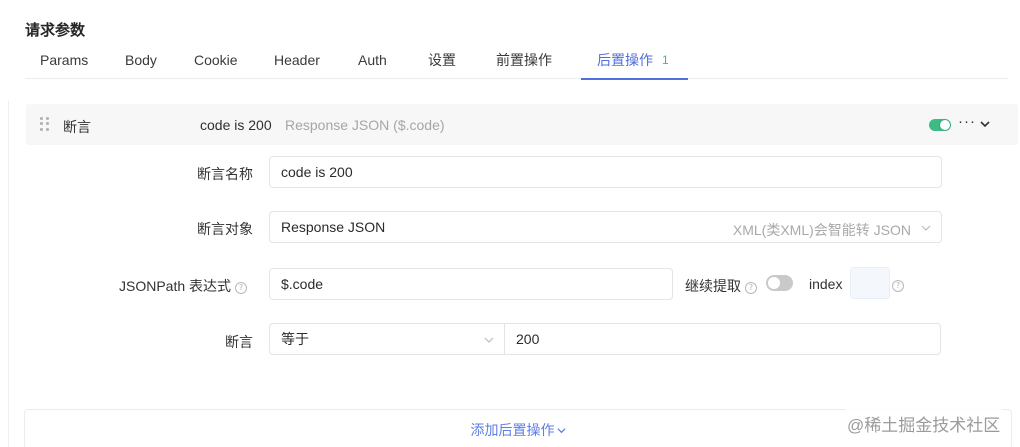  I want to click on tab-count-badge: 1, so click(665, 59).